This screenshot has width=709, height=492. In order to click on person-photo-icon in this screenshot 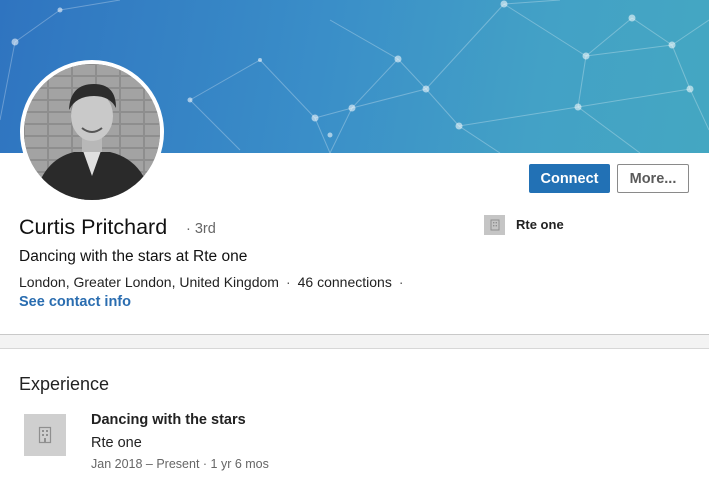, I will do `click(92, 132)`.